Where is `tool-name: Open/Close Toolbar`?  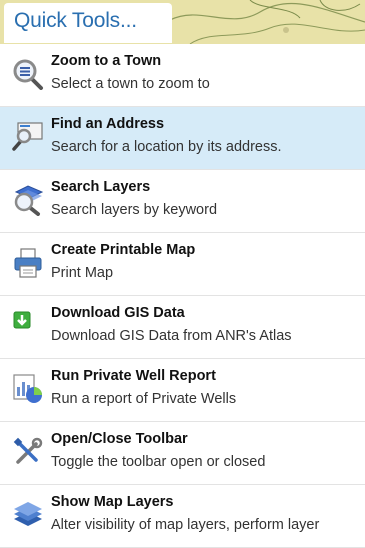 tool-name: Open/Close Toolbar is located at coordinates (119, 439).